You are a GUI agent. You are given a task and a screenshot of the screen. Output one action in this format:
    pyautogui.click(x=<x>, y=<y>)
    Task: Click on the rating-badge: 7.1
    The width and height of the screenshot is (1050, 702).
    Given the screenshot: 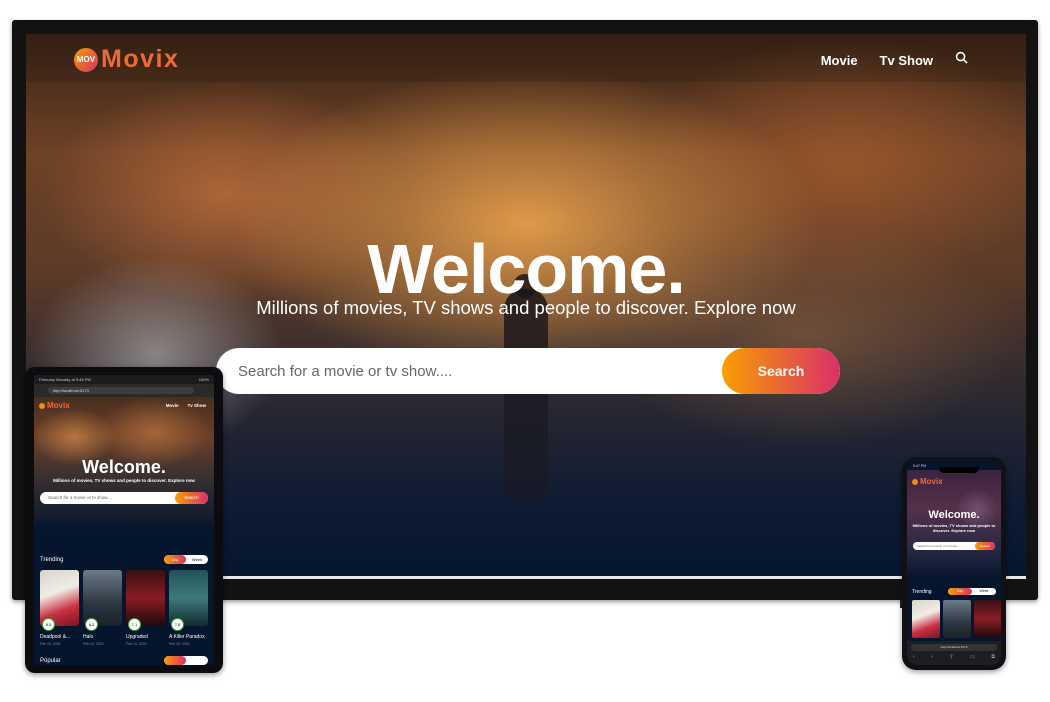 What is the action you would take?
    pyautogui.click(x=134, y=624)
    